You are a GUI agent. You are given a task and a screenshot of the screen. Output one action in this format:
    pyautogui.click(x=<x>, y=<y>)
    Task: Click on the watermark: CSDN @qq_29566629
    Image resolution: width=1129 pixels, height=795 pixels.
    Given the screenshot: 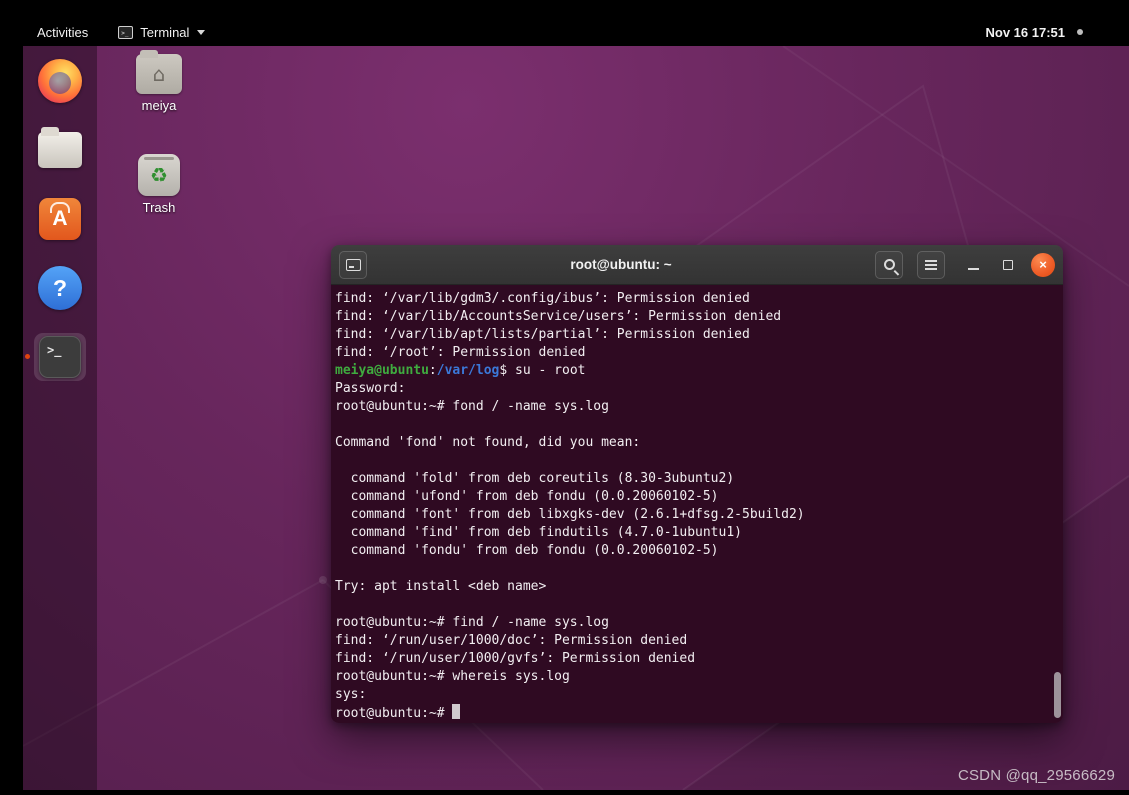 What is the action you would take?
    pyautogui.click(x=1036, y=775)
    